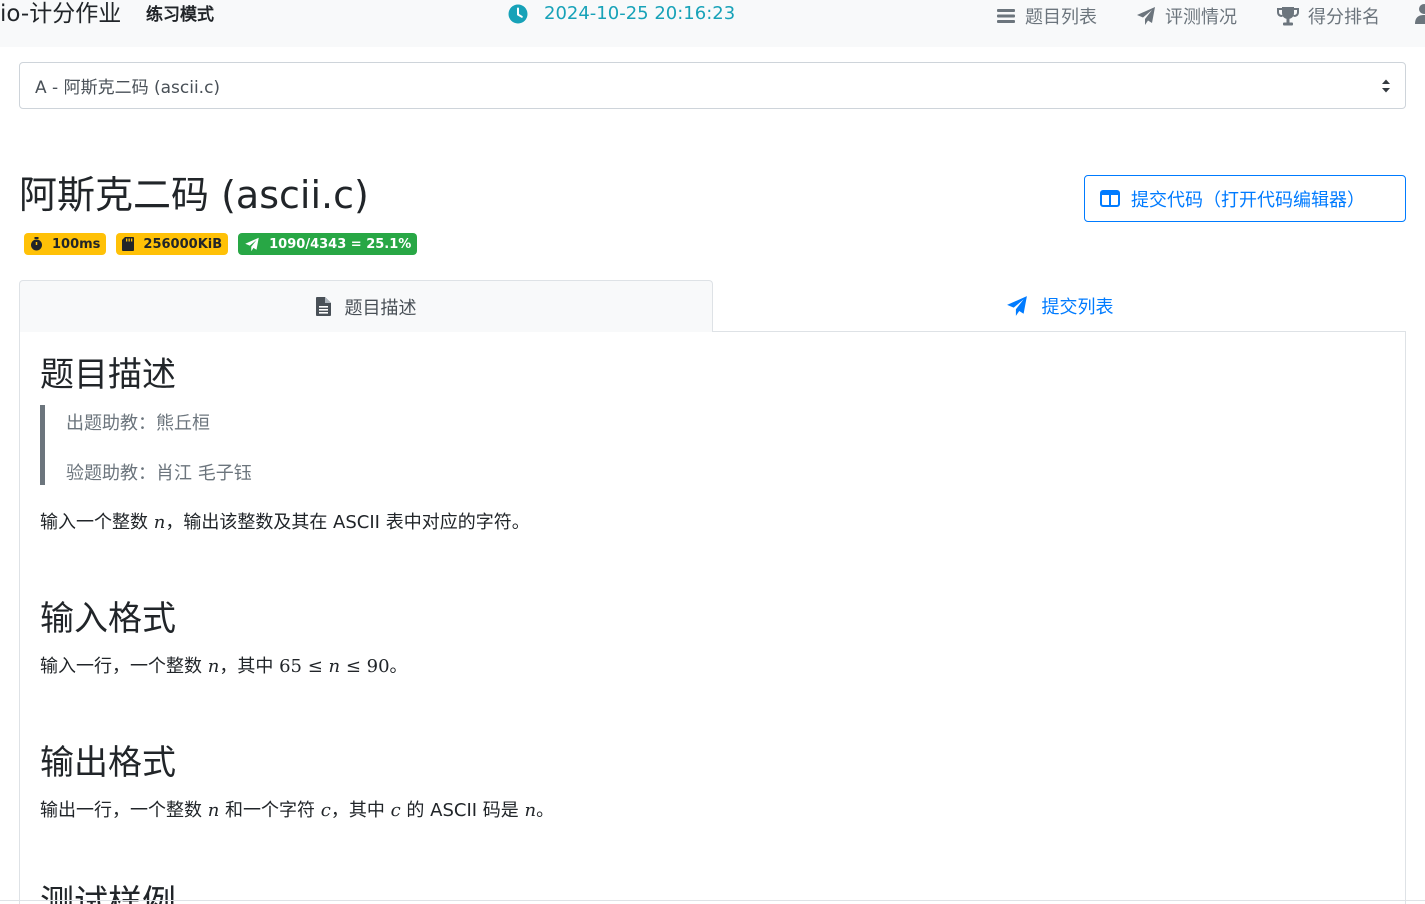 The image size is (1425, 904). Describe the element at coordinates (183, 244) in the screenshot. I see `memory-limit-value: 256000KiB` at that location.